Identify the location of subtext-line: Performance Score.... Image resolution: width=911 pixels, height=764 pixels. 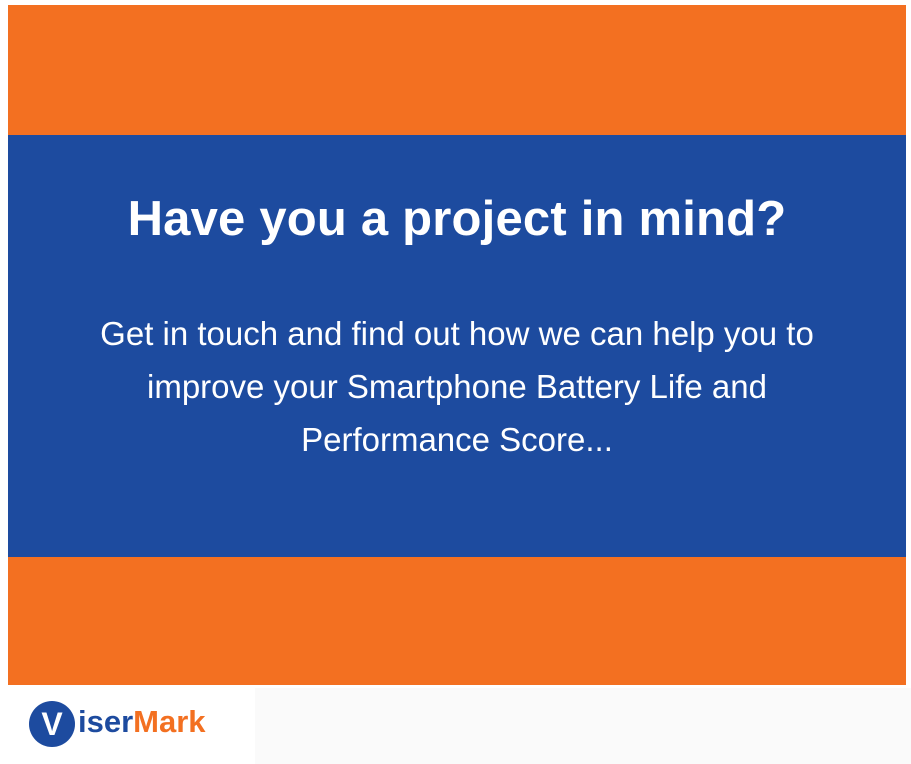
(457, 439).